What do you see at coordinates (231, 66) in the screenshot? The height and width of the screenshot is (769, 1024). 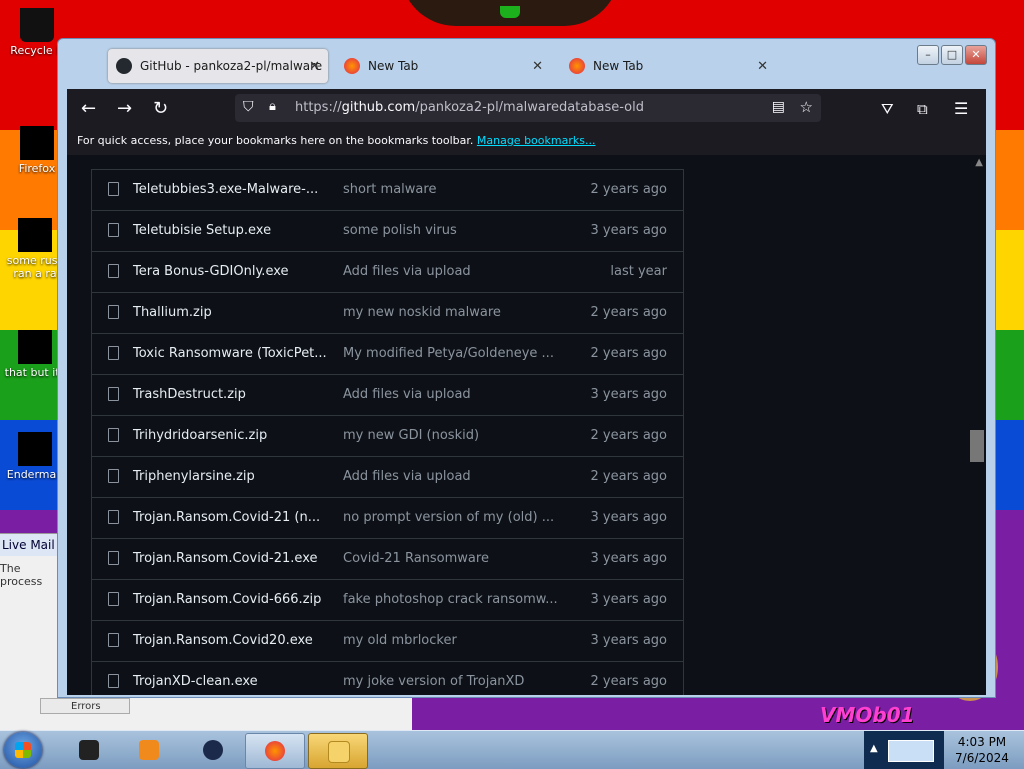 I see `tab-label: GitHub - pankoza2-pl/malware` at bounding box center [231, 66].